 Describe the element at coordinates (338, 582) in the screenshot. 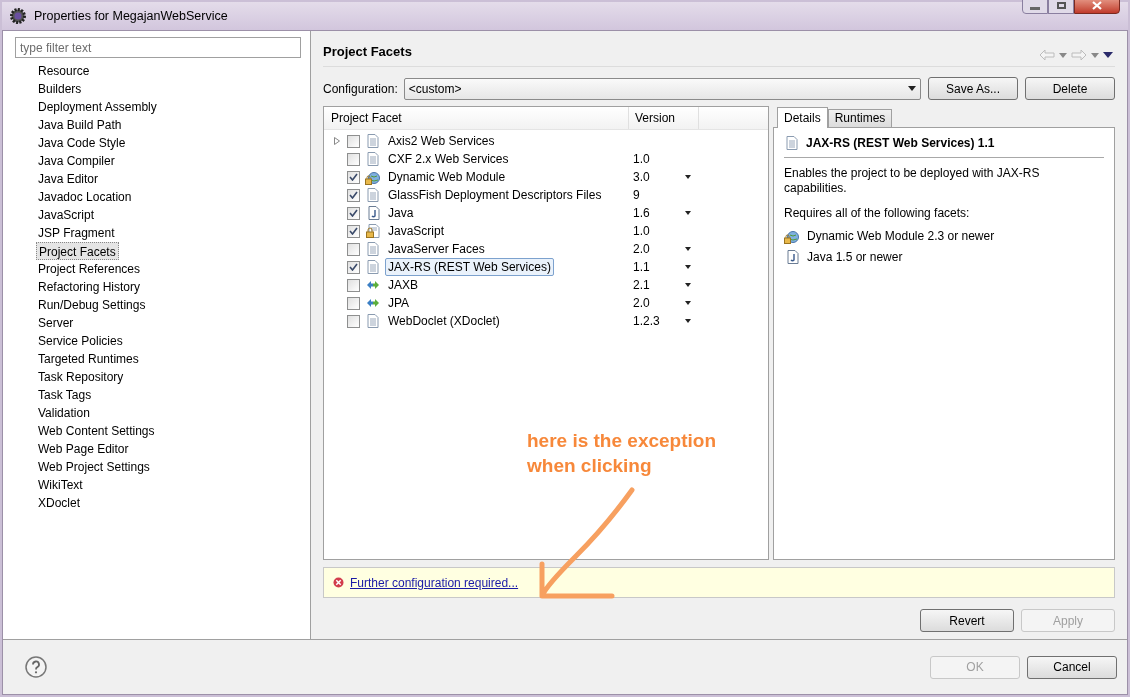

I see `error-icon` at that location.